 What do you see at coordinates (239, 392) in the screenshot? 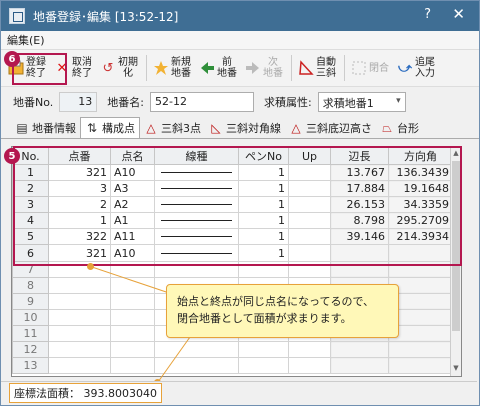
I see `status-bar: 座標法面積： 393.8003040` at bounding box center [239, 392].